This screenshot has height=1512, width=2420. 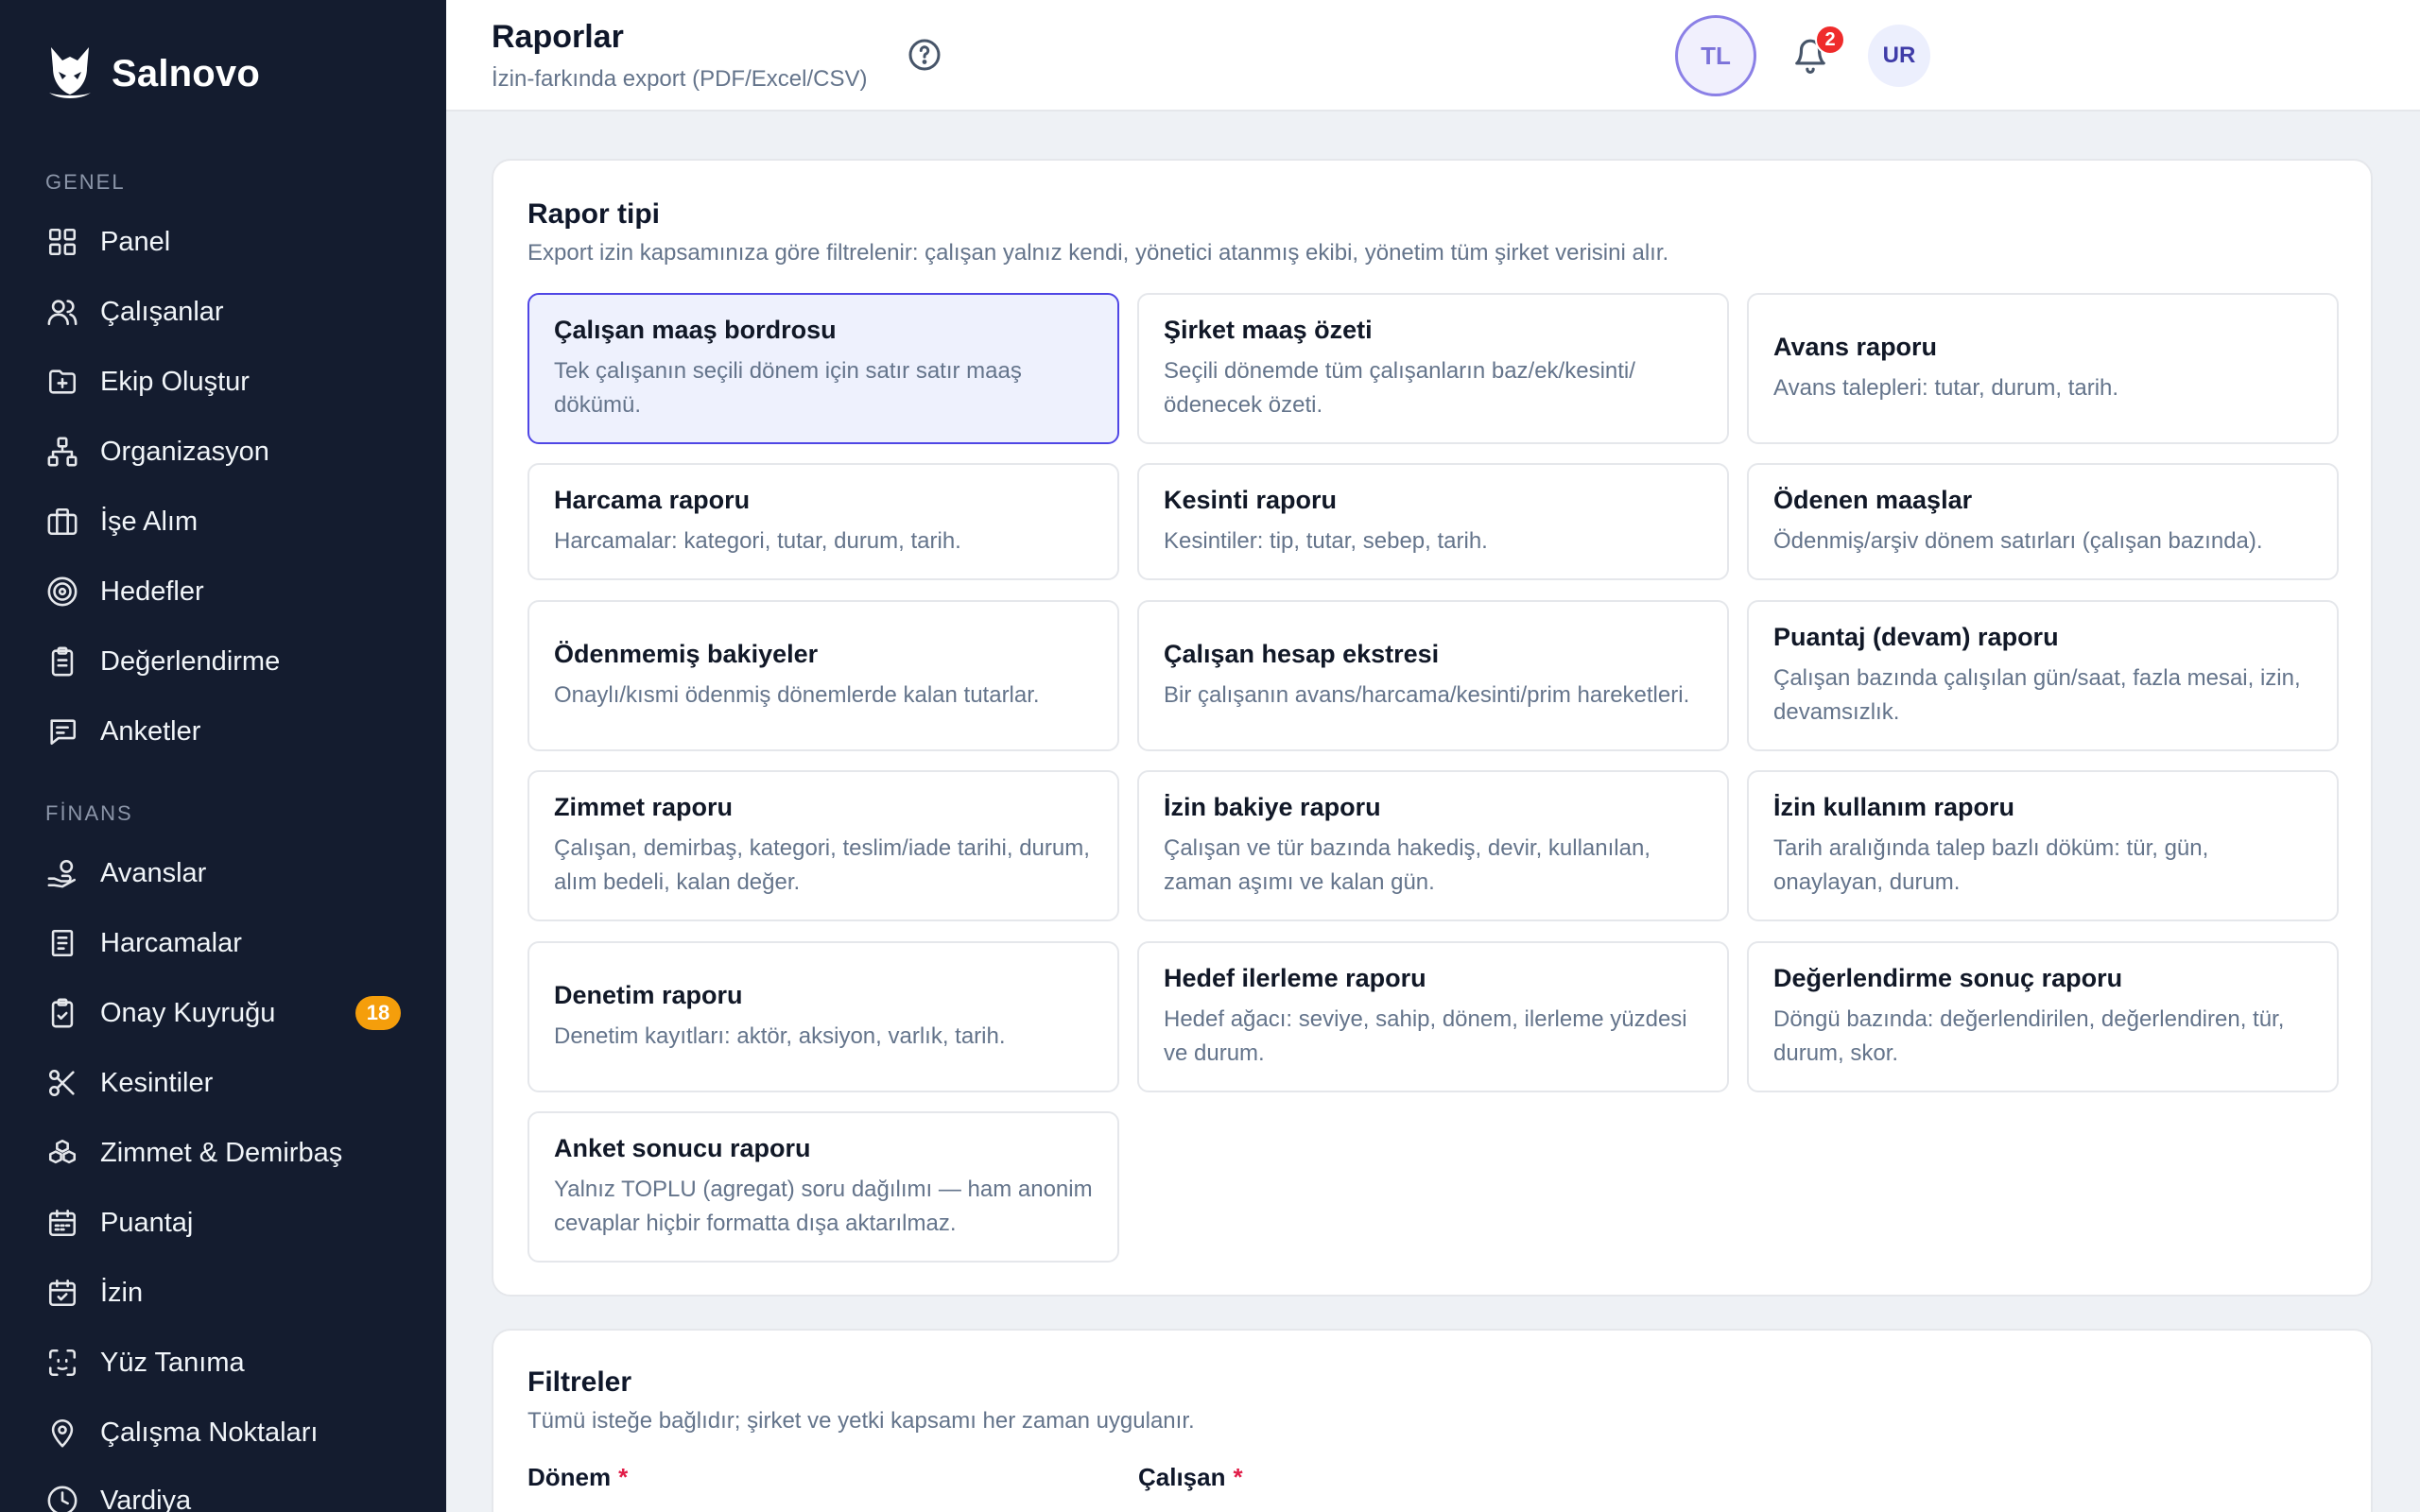 I want to click on sidebar-item-anketler: Anketler, so click(x=223, y=731).